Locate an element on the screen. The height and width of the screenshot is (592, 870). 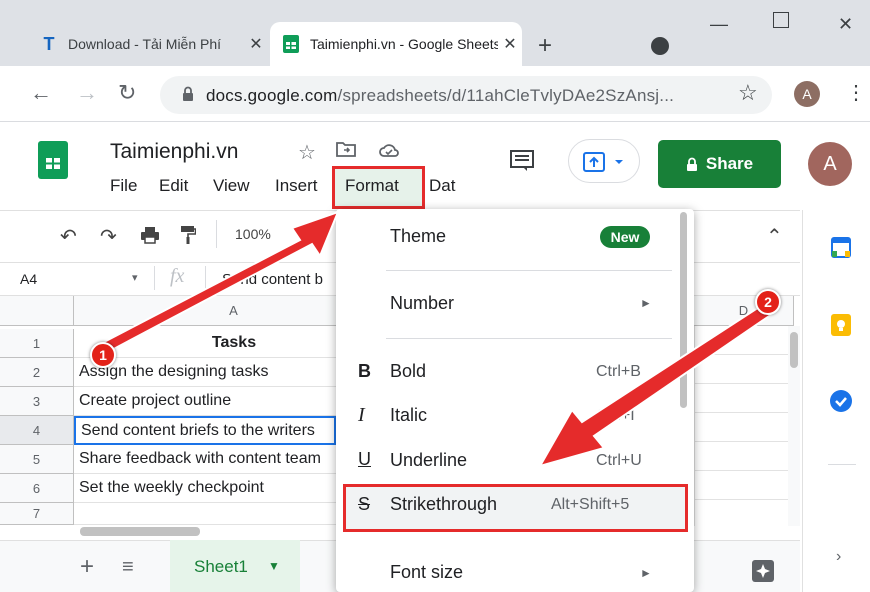
annotation-marker-2: 2 is located at coordinates (768, 302).